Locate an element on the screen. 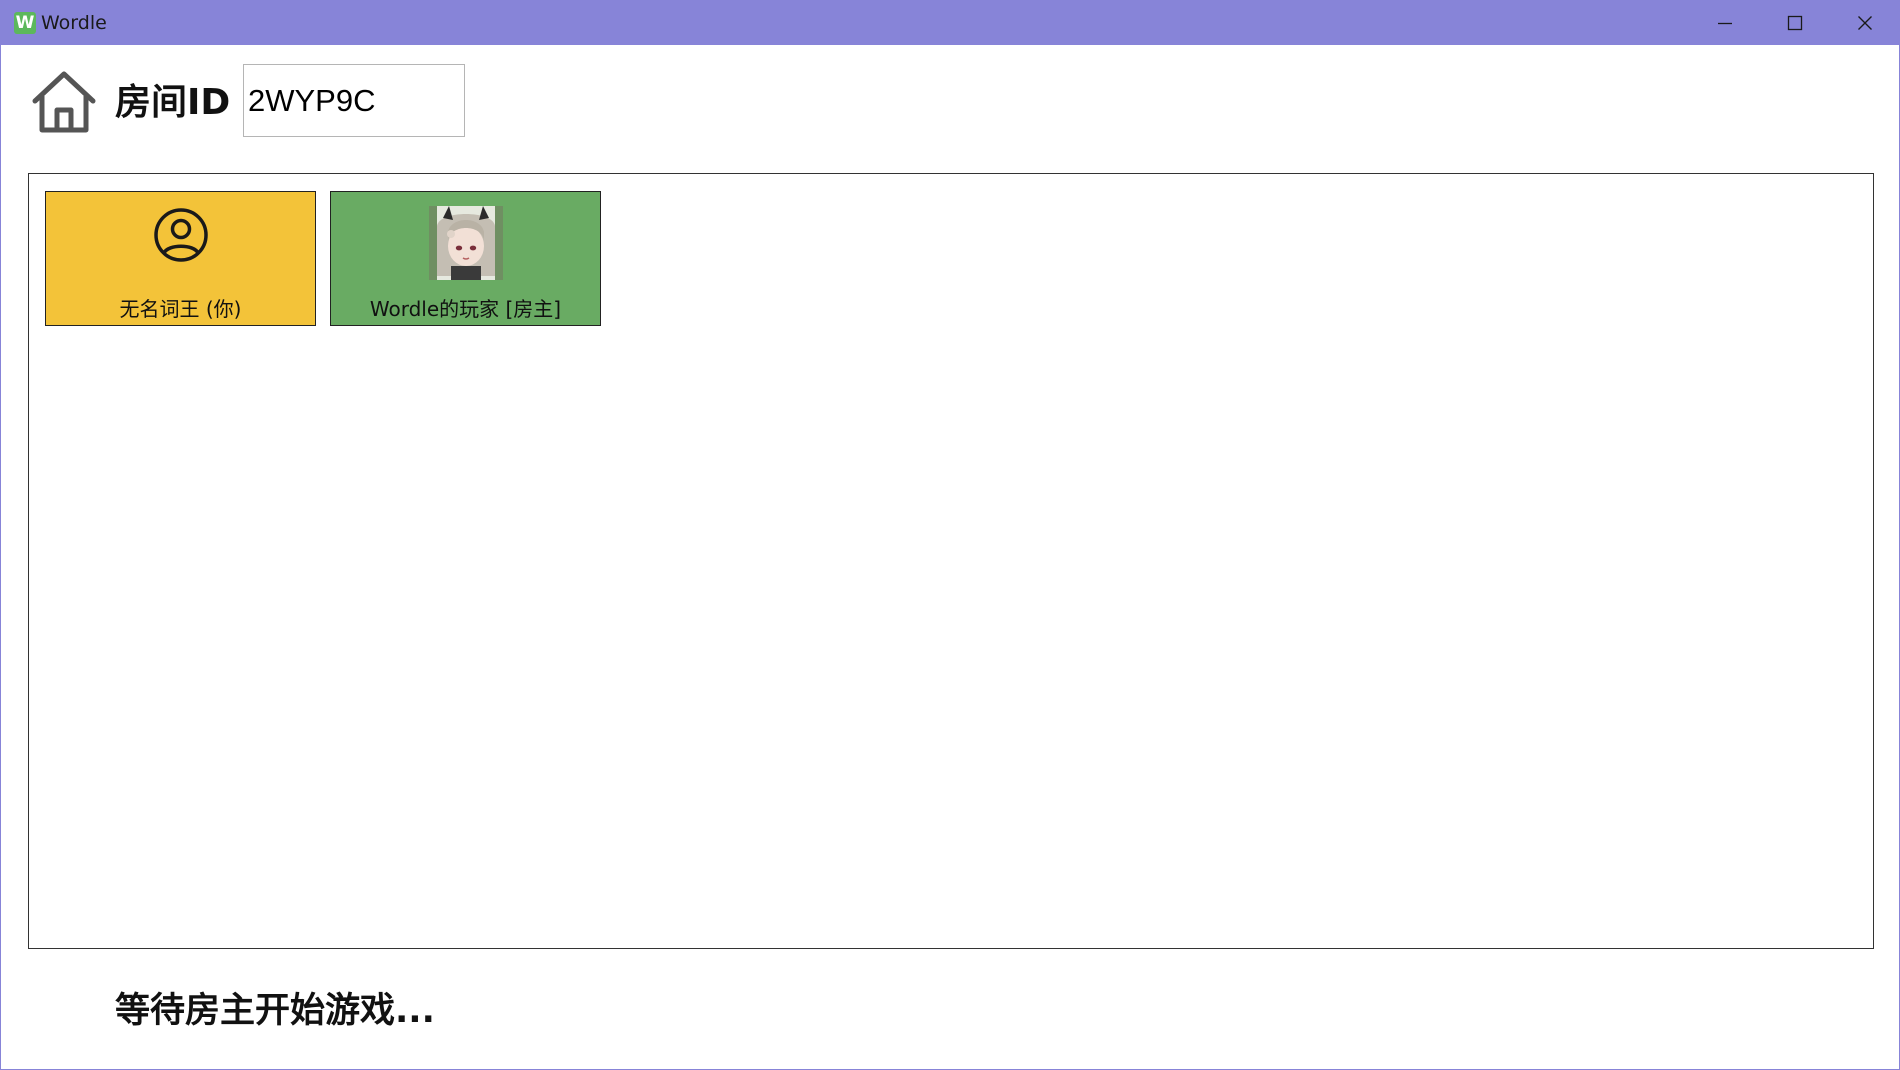 The height and width of the screenshot is (1070, 1900). minimize-icon is located at coordinates (1725, 23).